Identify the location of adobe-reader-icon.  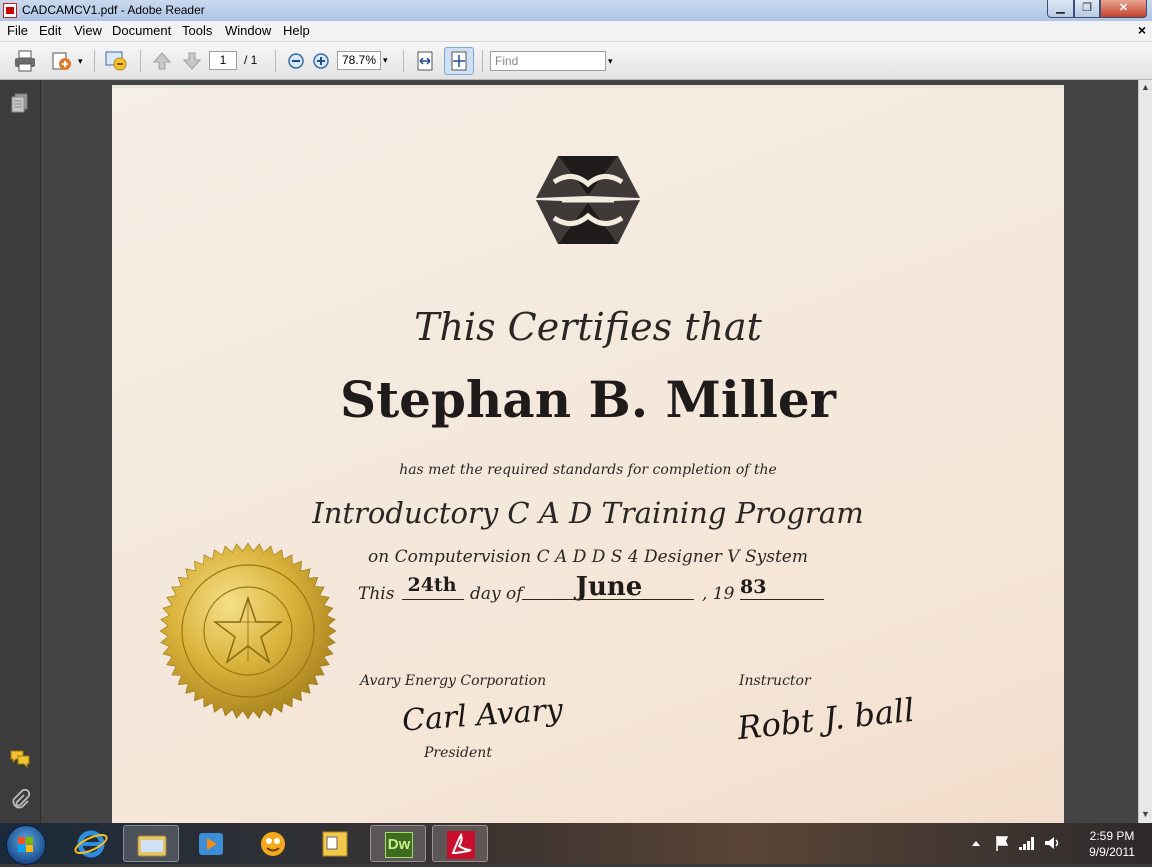
(461, 845).